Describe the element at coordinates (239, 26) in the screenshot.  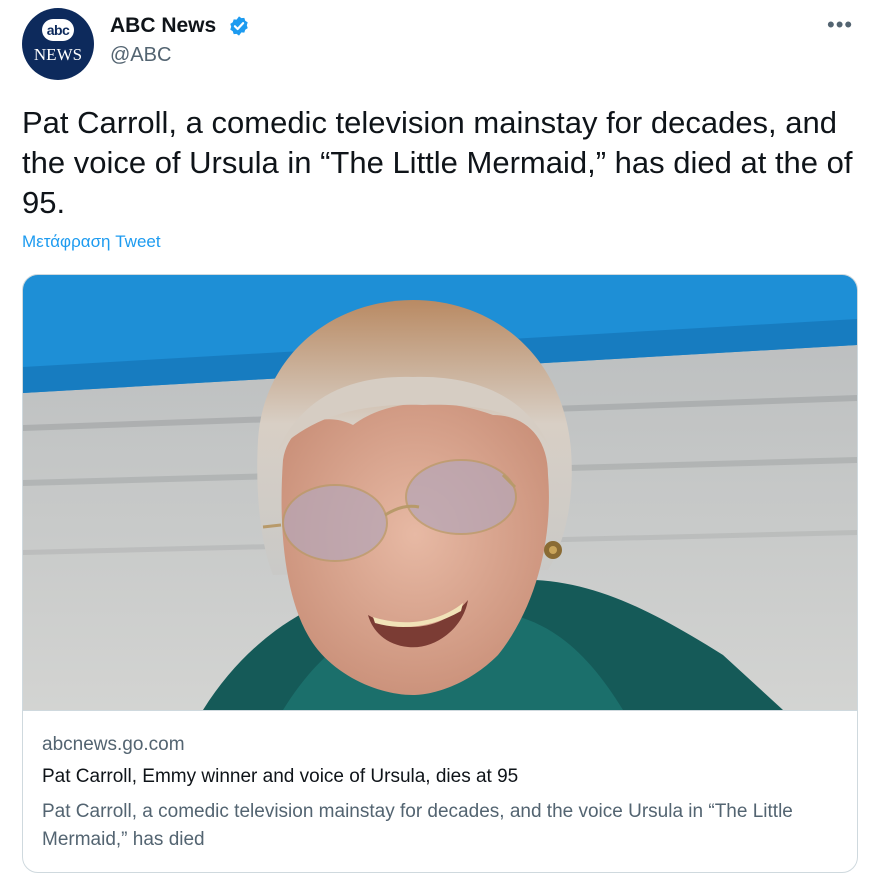
I see `verified-badge-icon` at that location.